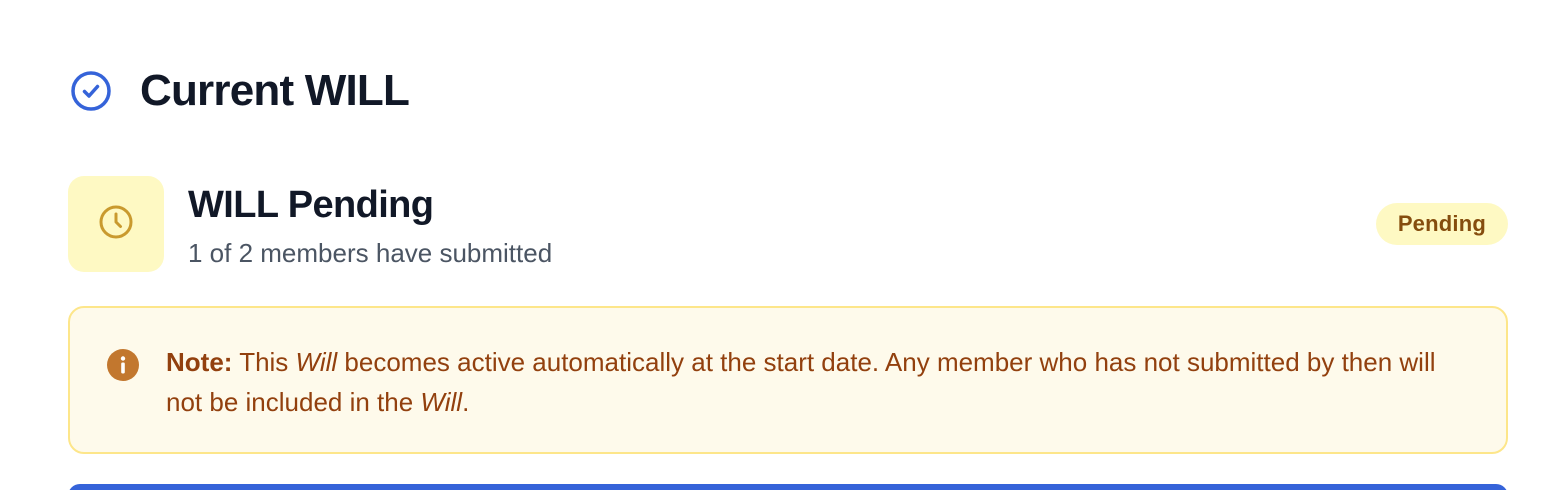 This screenshot has width=1546, height=490. Describe the element at coordinates (199, 362) in the screenshot. I see `note-label: Note:` at that location.